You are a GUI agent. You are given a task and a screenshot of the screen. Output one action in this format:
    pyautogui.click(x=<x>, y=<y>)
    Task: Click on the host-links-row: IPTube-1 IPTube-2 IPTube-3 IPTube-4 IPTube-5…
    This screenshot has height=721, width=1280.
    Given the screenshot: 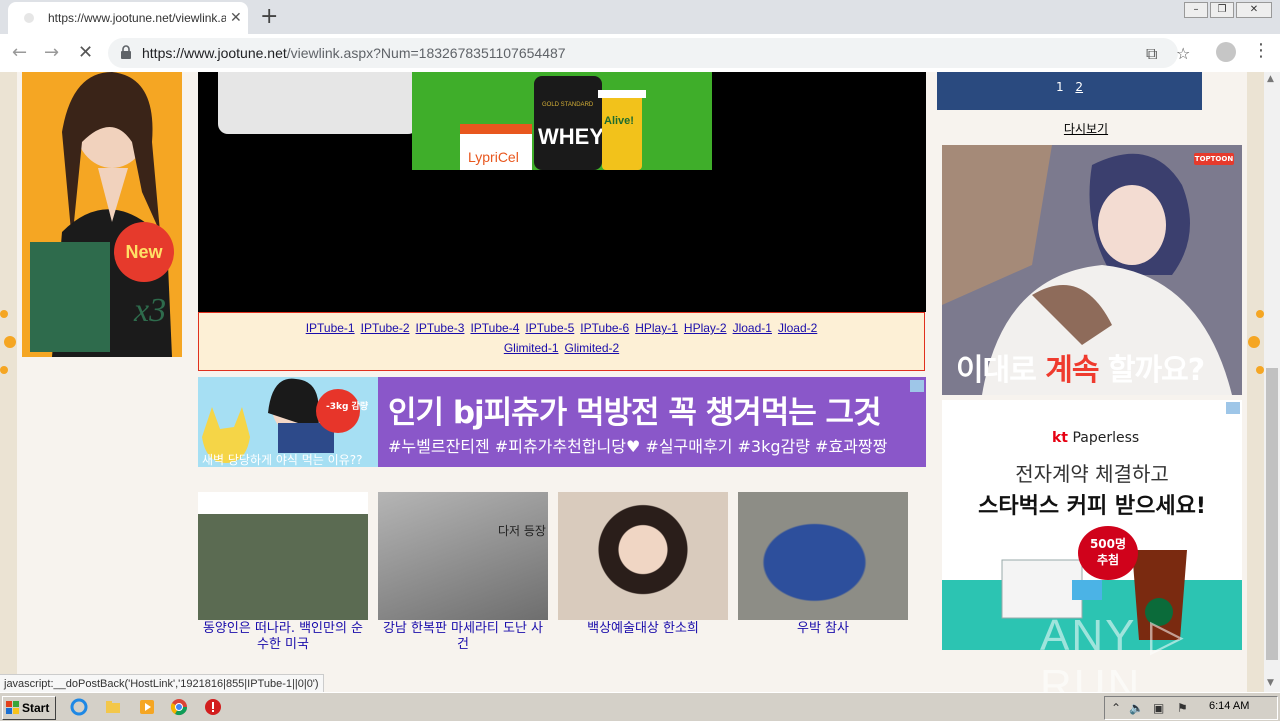 What is the action you would take?
    pyautogui.click(x=561, y=328)
    